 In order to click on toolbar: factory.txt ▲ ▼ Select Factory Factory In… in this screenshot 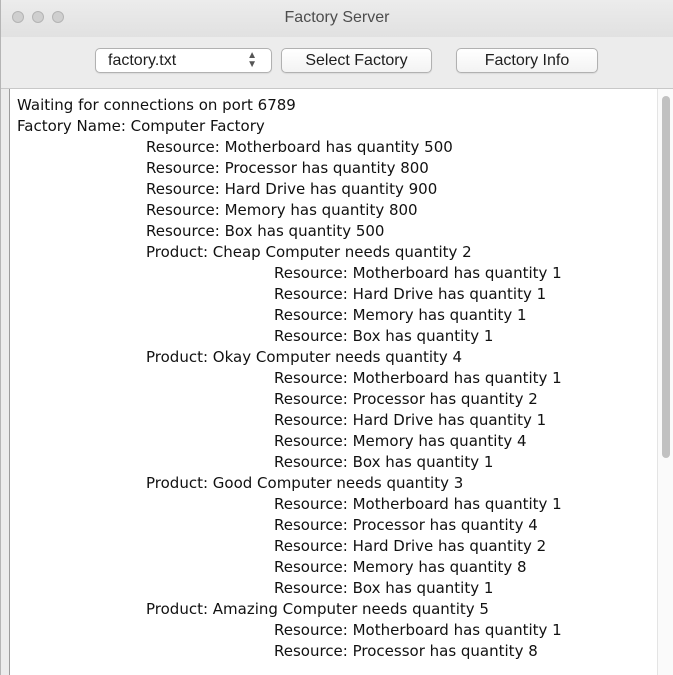, I will do `click(337, 63)`.